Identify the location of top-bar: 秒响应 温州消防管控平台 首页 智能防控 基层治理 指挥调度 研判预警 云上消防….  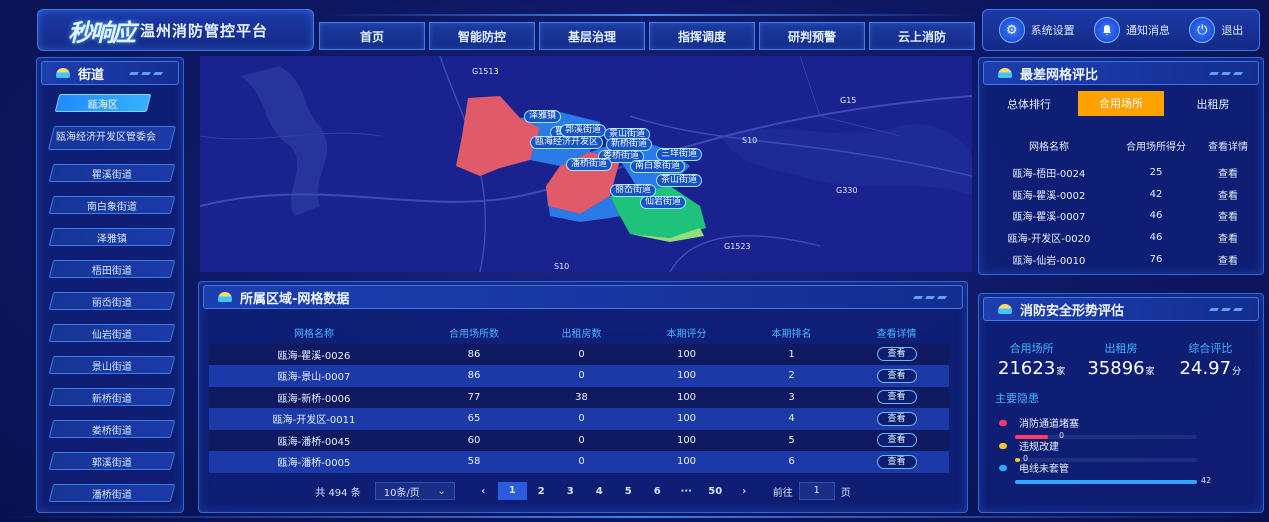
(634, 29).